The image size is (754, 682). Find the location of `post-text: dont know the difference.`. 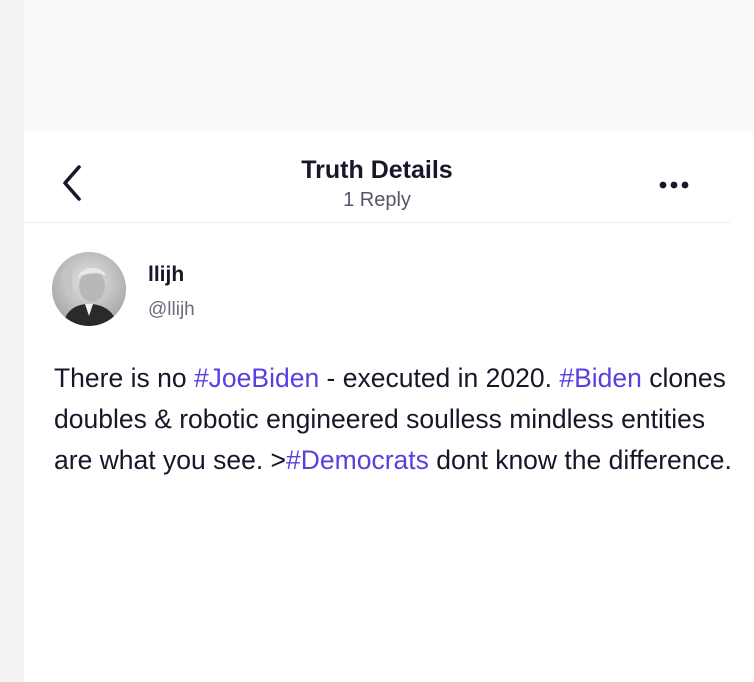

post-text: dont know the difference. is located at coordinates (580, 460).